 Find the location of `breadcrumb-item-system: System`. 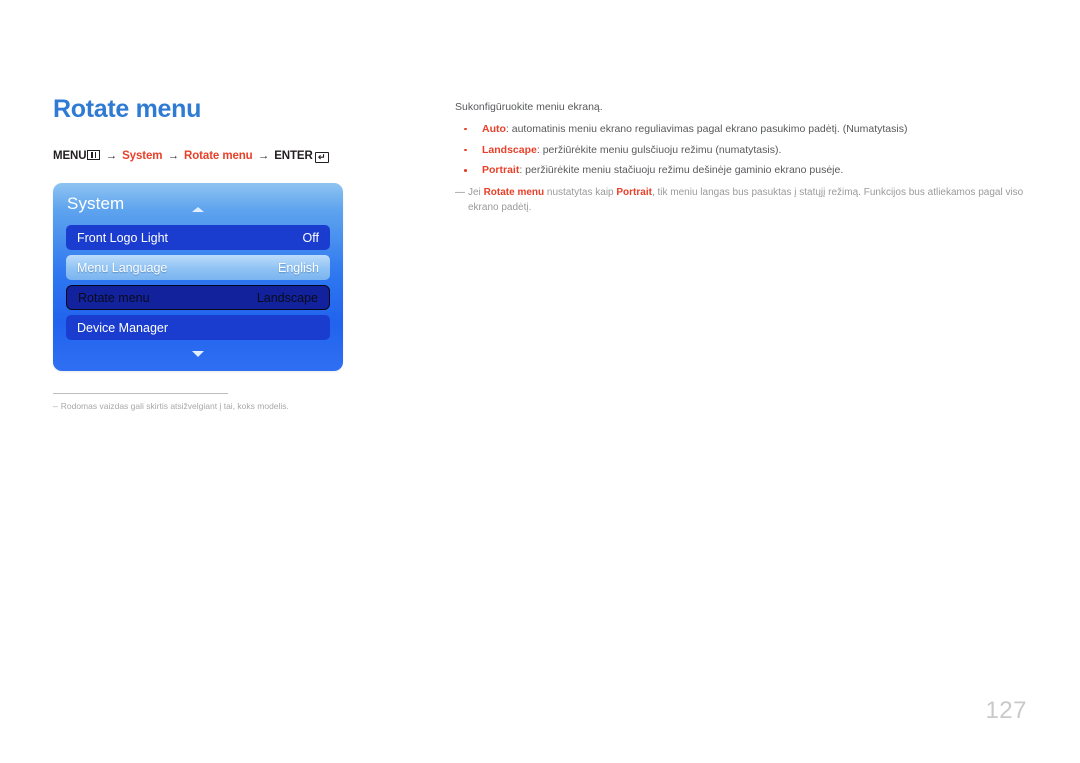

breadcrumb-item-system: System is located at coordinates (142, 155).